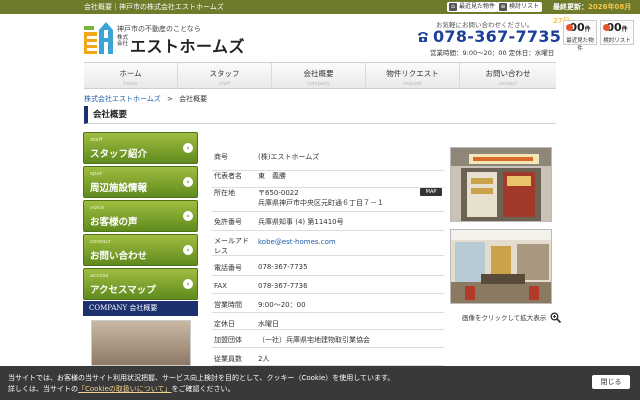 Image resolution: width=640 pixels, height=400 pixels. What do you see at coordinates (282, 305) in the screenshot?
I see `row-value: 9:00～20：00` at bounding box center [282, 305].